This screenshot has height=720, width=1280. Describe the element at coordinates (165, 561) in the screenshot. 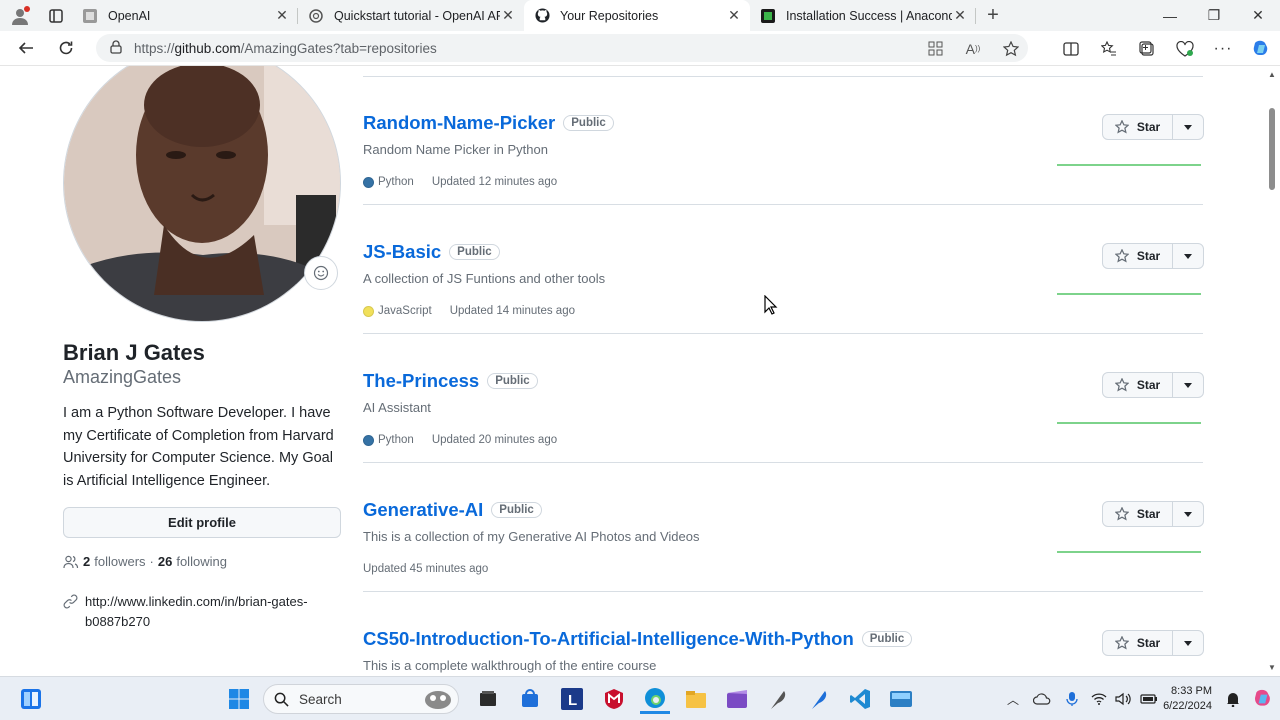

I see `following-count: 26` at that location.